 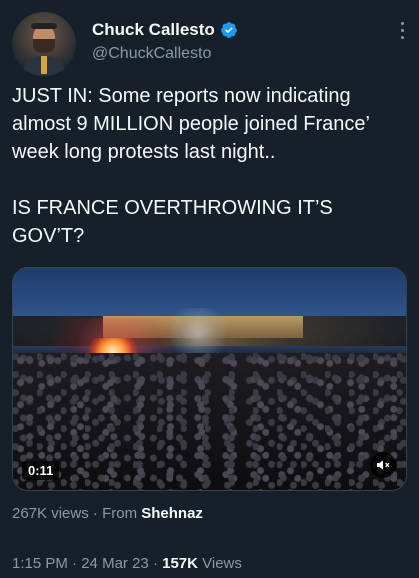 What do you see at coordinates (228, 30) in the screenshot?
I see `verified-badge-icon` at bounding box center [228, 30].